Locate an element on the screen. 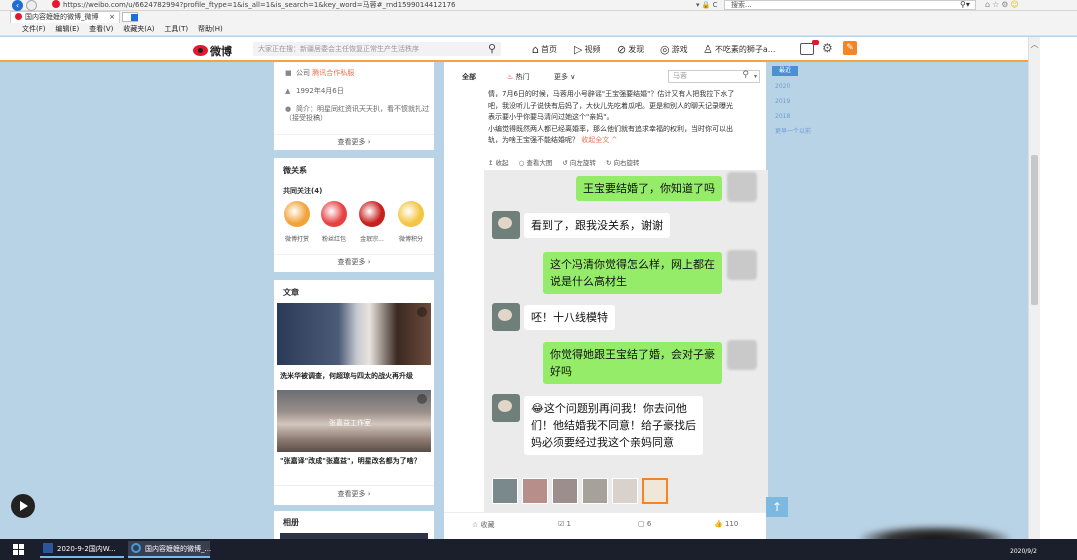  back-to-top-button: ↑ is located at coordinates (777, 507).